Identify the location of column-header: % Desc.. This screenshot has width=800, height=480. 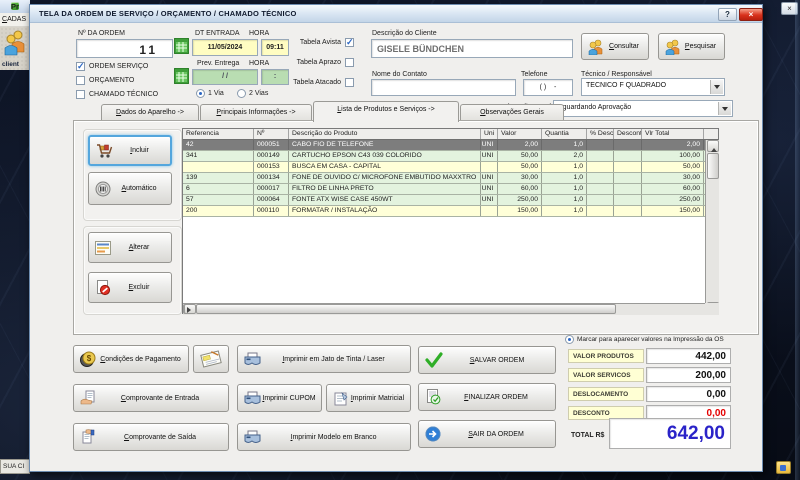
(600, 134).